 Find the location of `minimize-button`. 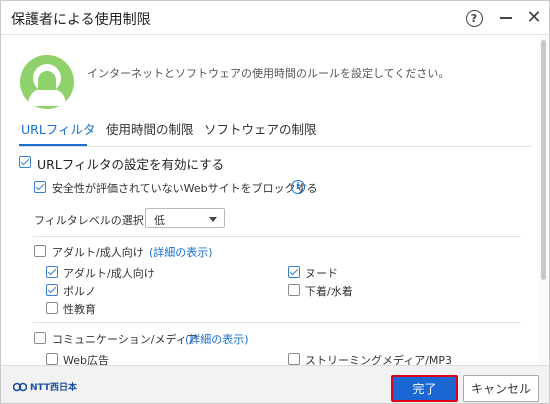

minimize-button is located at coordinates (506, 18).